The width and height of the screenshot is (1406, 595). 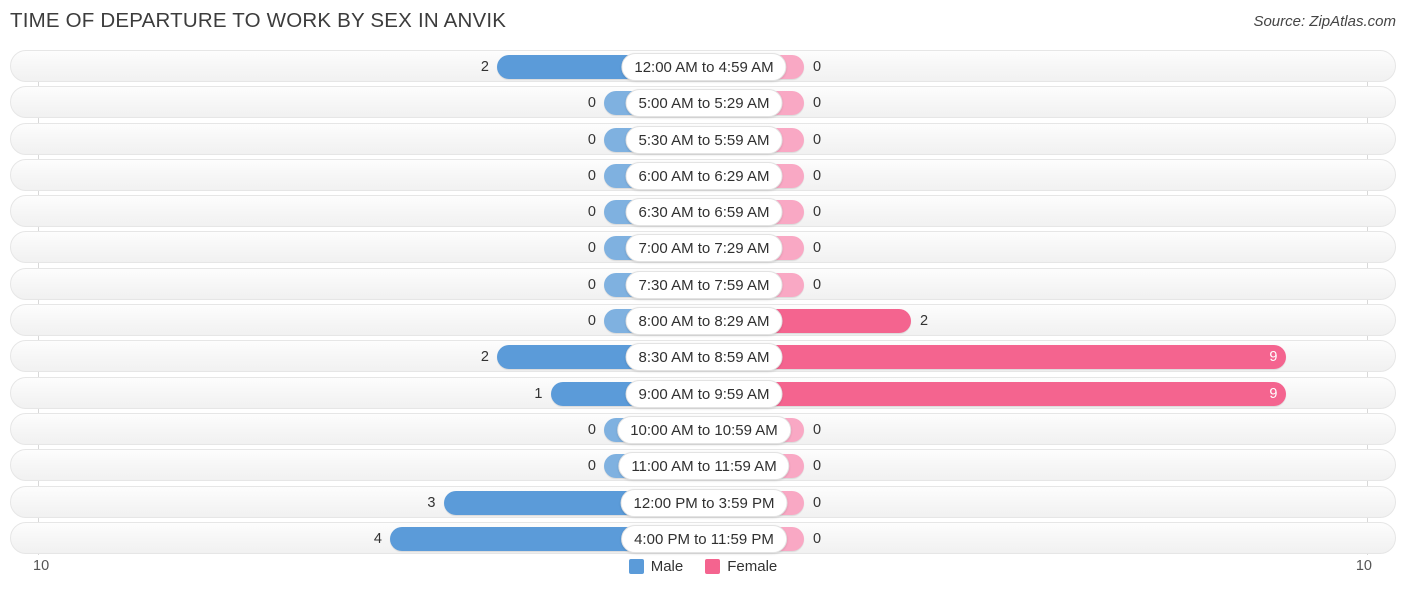 I want to click on chart-row: 4 0 4:00 PM to 11:59 PM, so click(x=703, y=537).